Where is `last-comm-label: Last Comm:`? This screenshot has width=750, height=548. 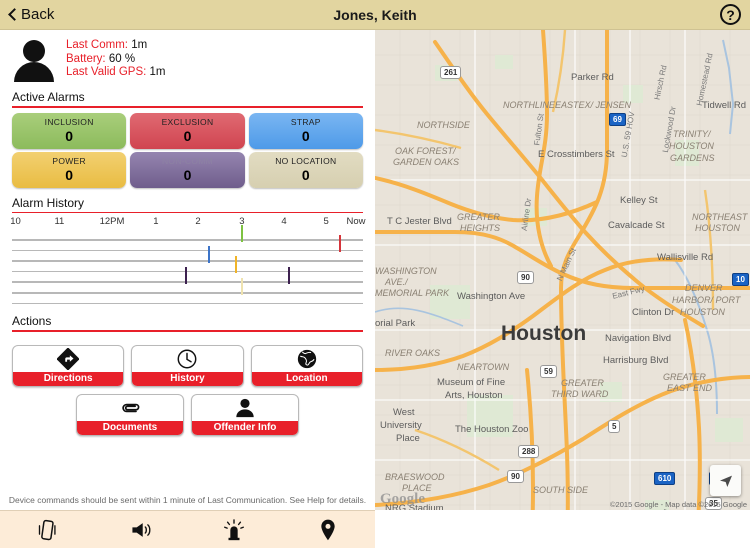 last-comm-label: Last Comm: is located at coordinates (97, 45).